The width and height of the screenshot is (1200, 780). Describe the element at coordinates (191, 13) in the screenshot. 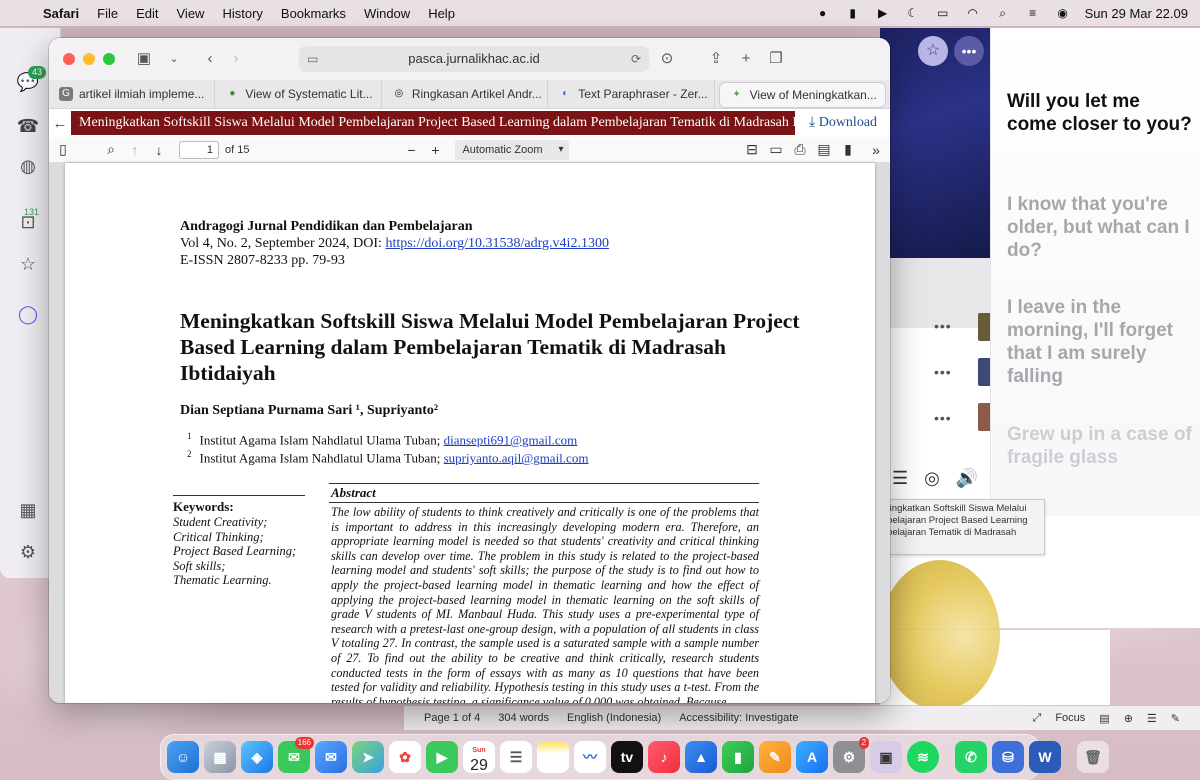

I see `menu-view: View` at that location.